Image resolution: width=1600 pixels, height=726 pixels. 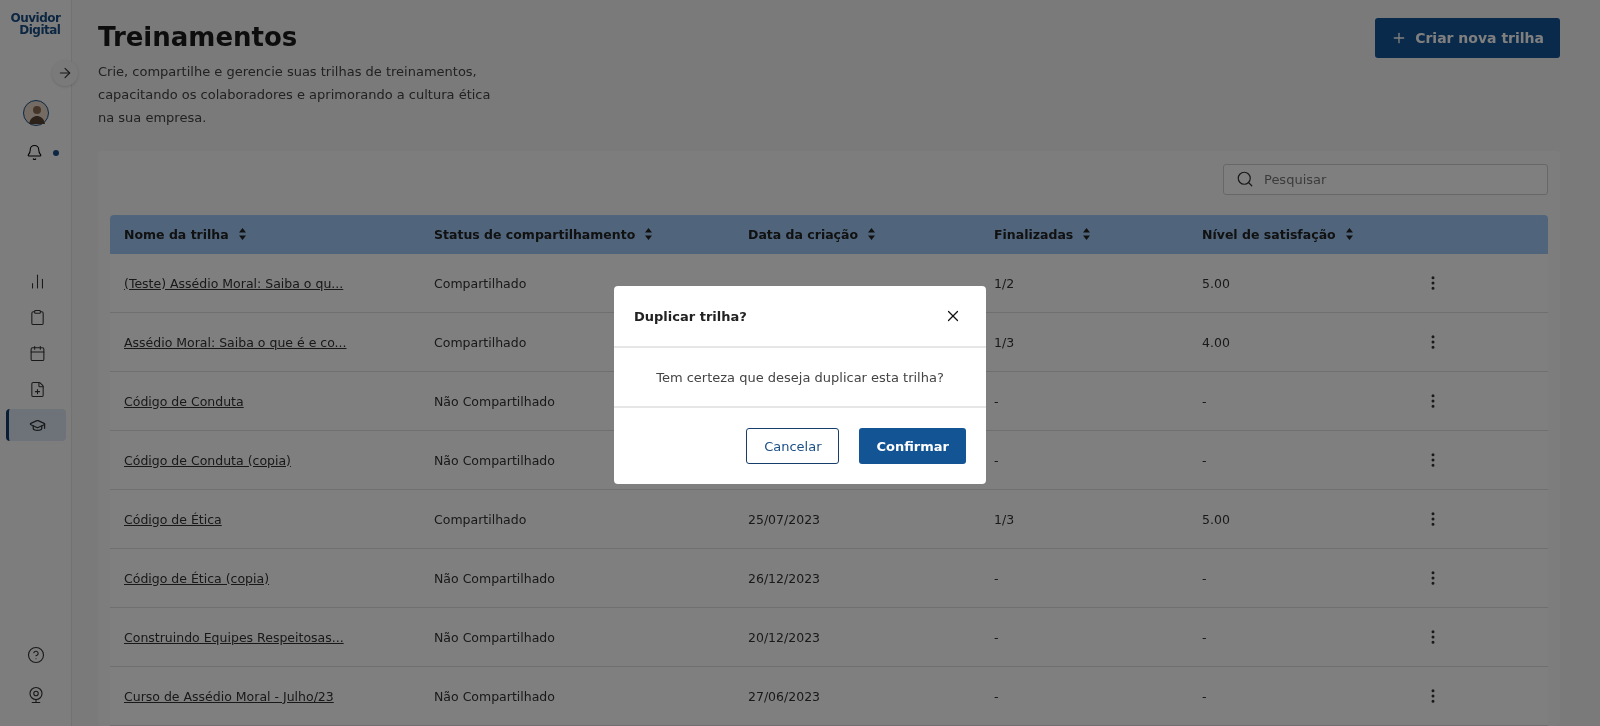 I want to click on file-plus-icon, so click(x=37, y=389).